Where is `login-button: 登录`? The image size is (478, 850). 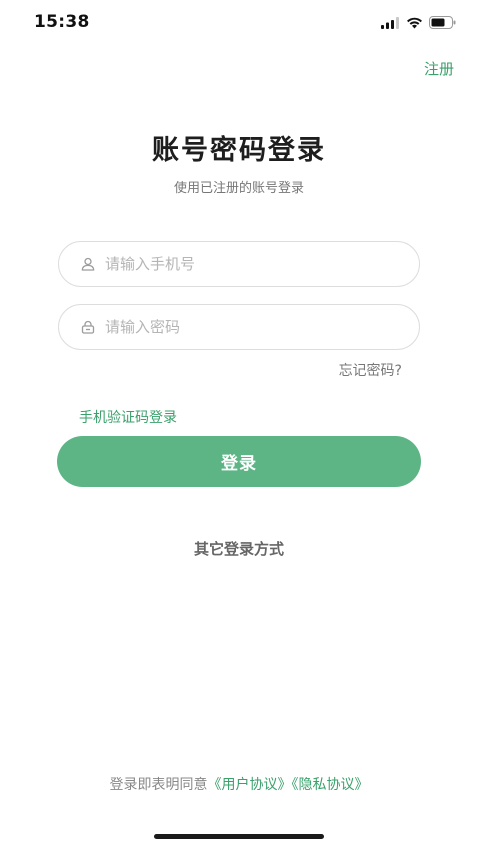 login-button: 登录 is located at coordinates (239, 461).